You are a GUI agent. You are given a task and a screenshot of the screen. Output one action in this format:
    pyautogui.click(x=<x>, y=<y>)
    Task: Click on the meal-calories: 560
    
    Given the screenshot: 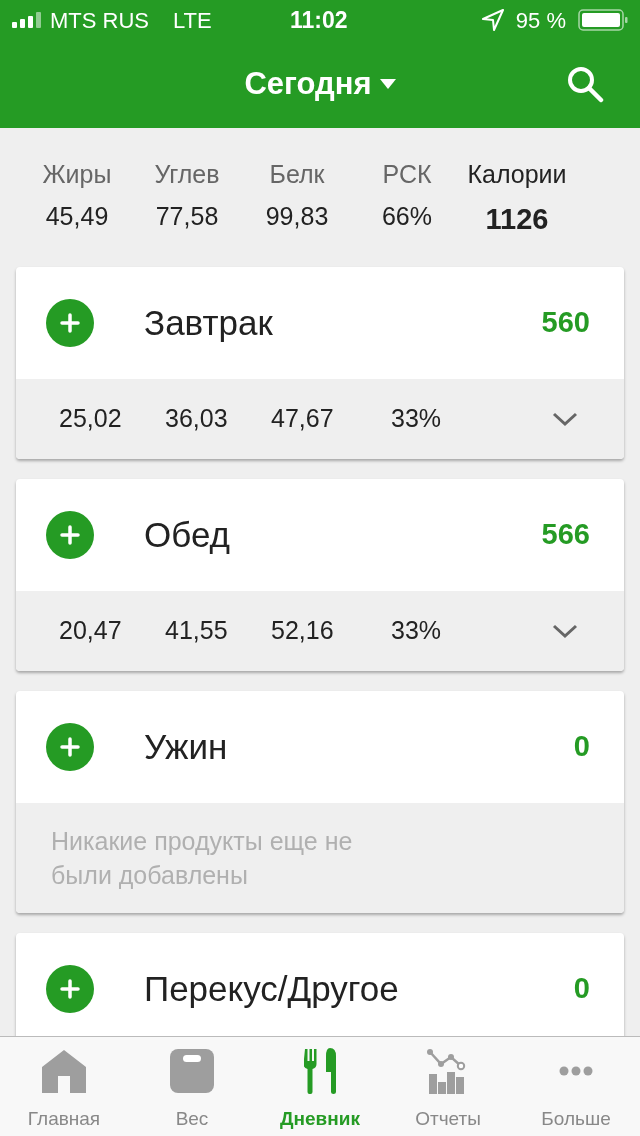 What is the action you would take?
    pyautogui.click(x=565, y=323)
    